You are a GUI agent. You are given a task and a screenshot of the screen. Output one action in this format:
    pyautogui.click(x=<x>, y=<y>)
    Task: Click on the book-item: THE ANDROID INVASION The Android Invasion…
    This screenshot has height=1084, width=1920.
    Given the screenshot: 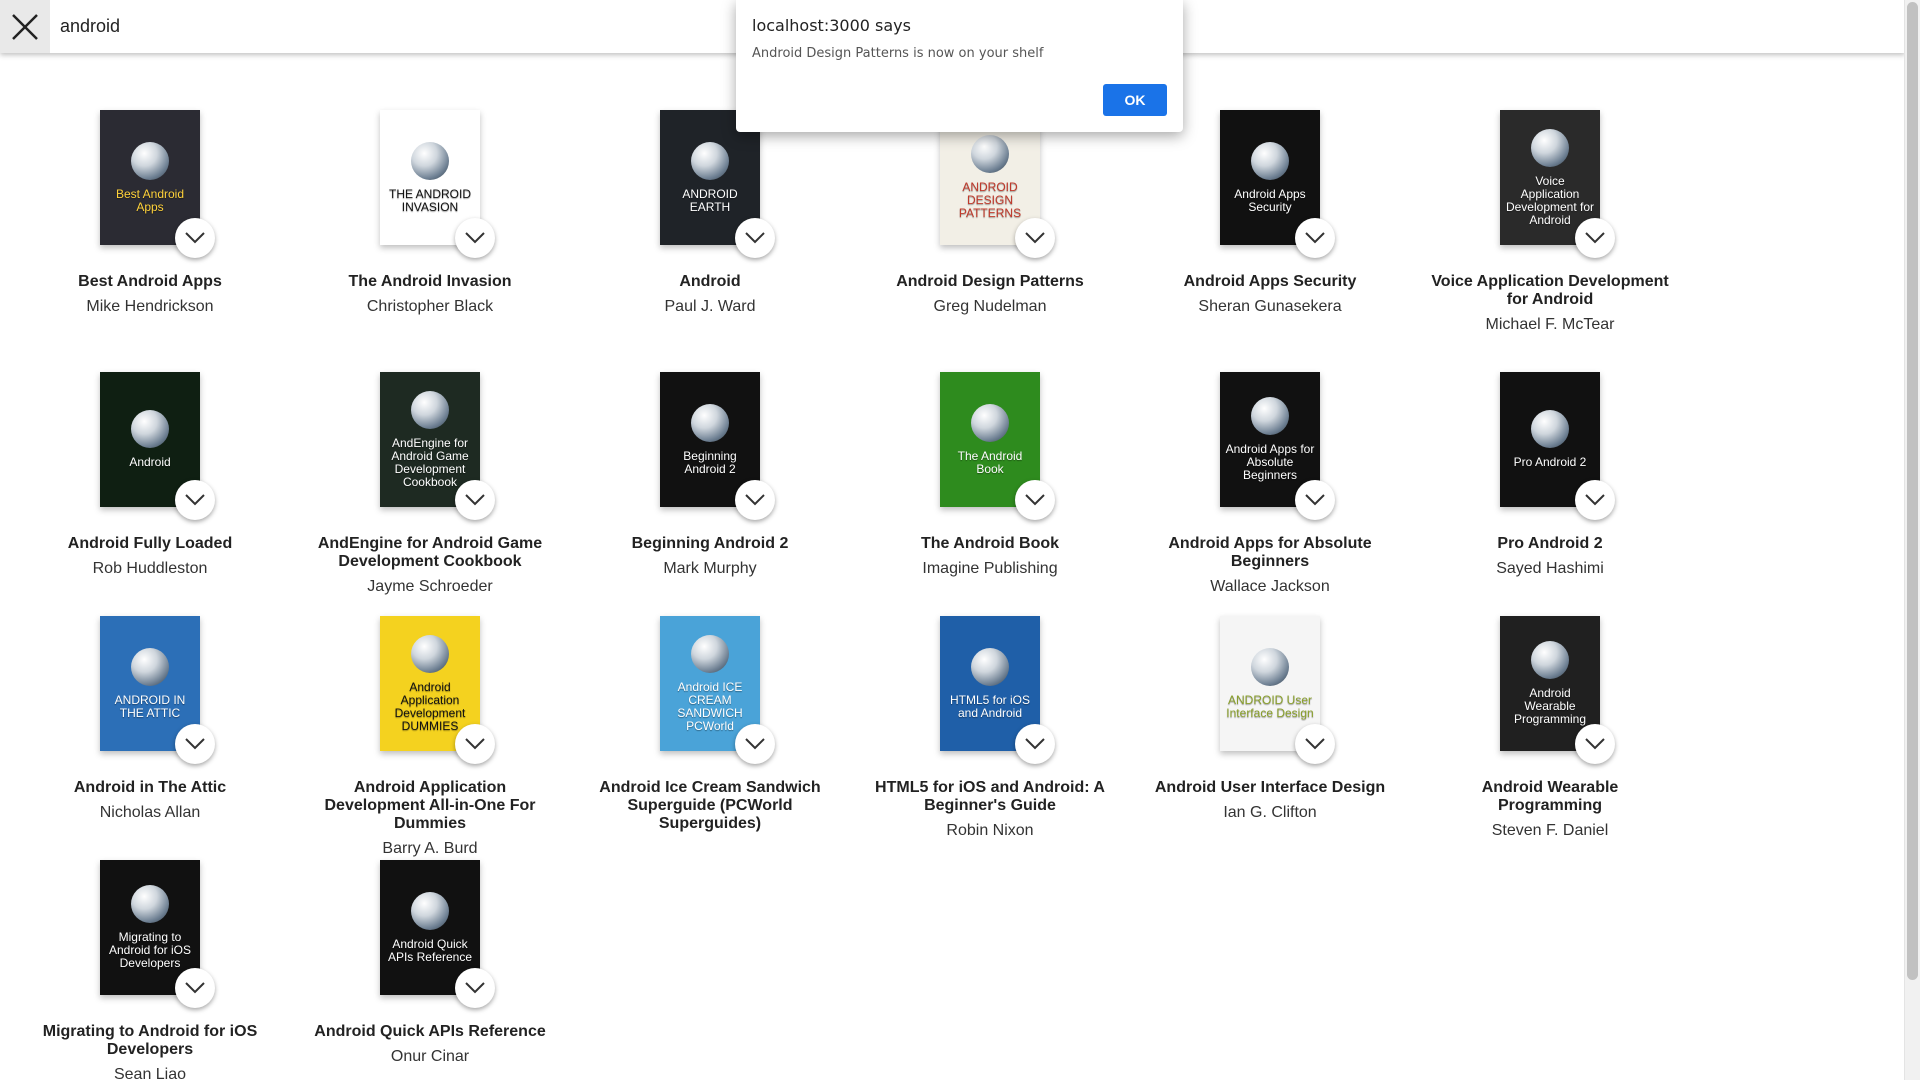 What is the action you would take?
    pyautogui.click(x=430, y=216)
    